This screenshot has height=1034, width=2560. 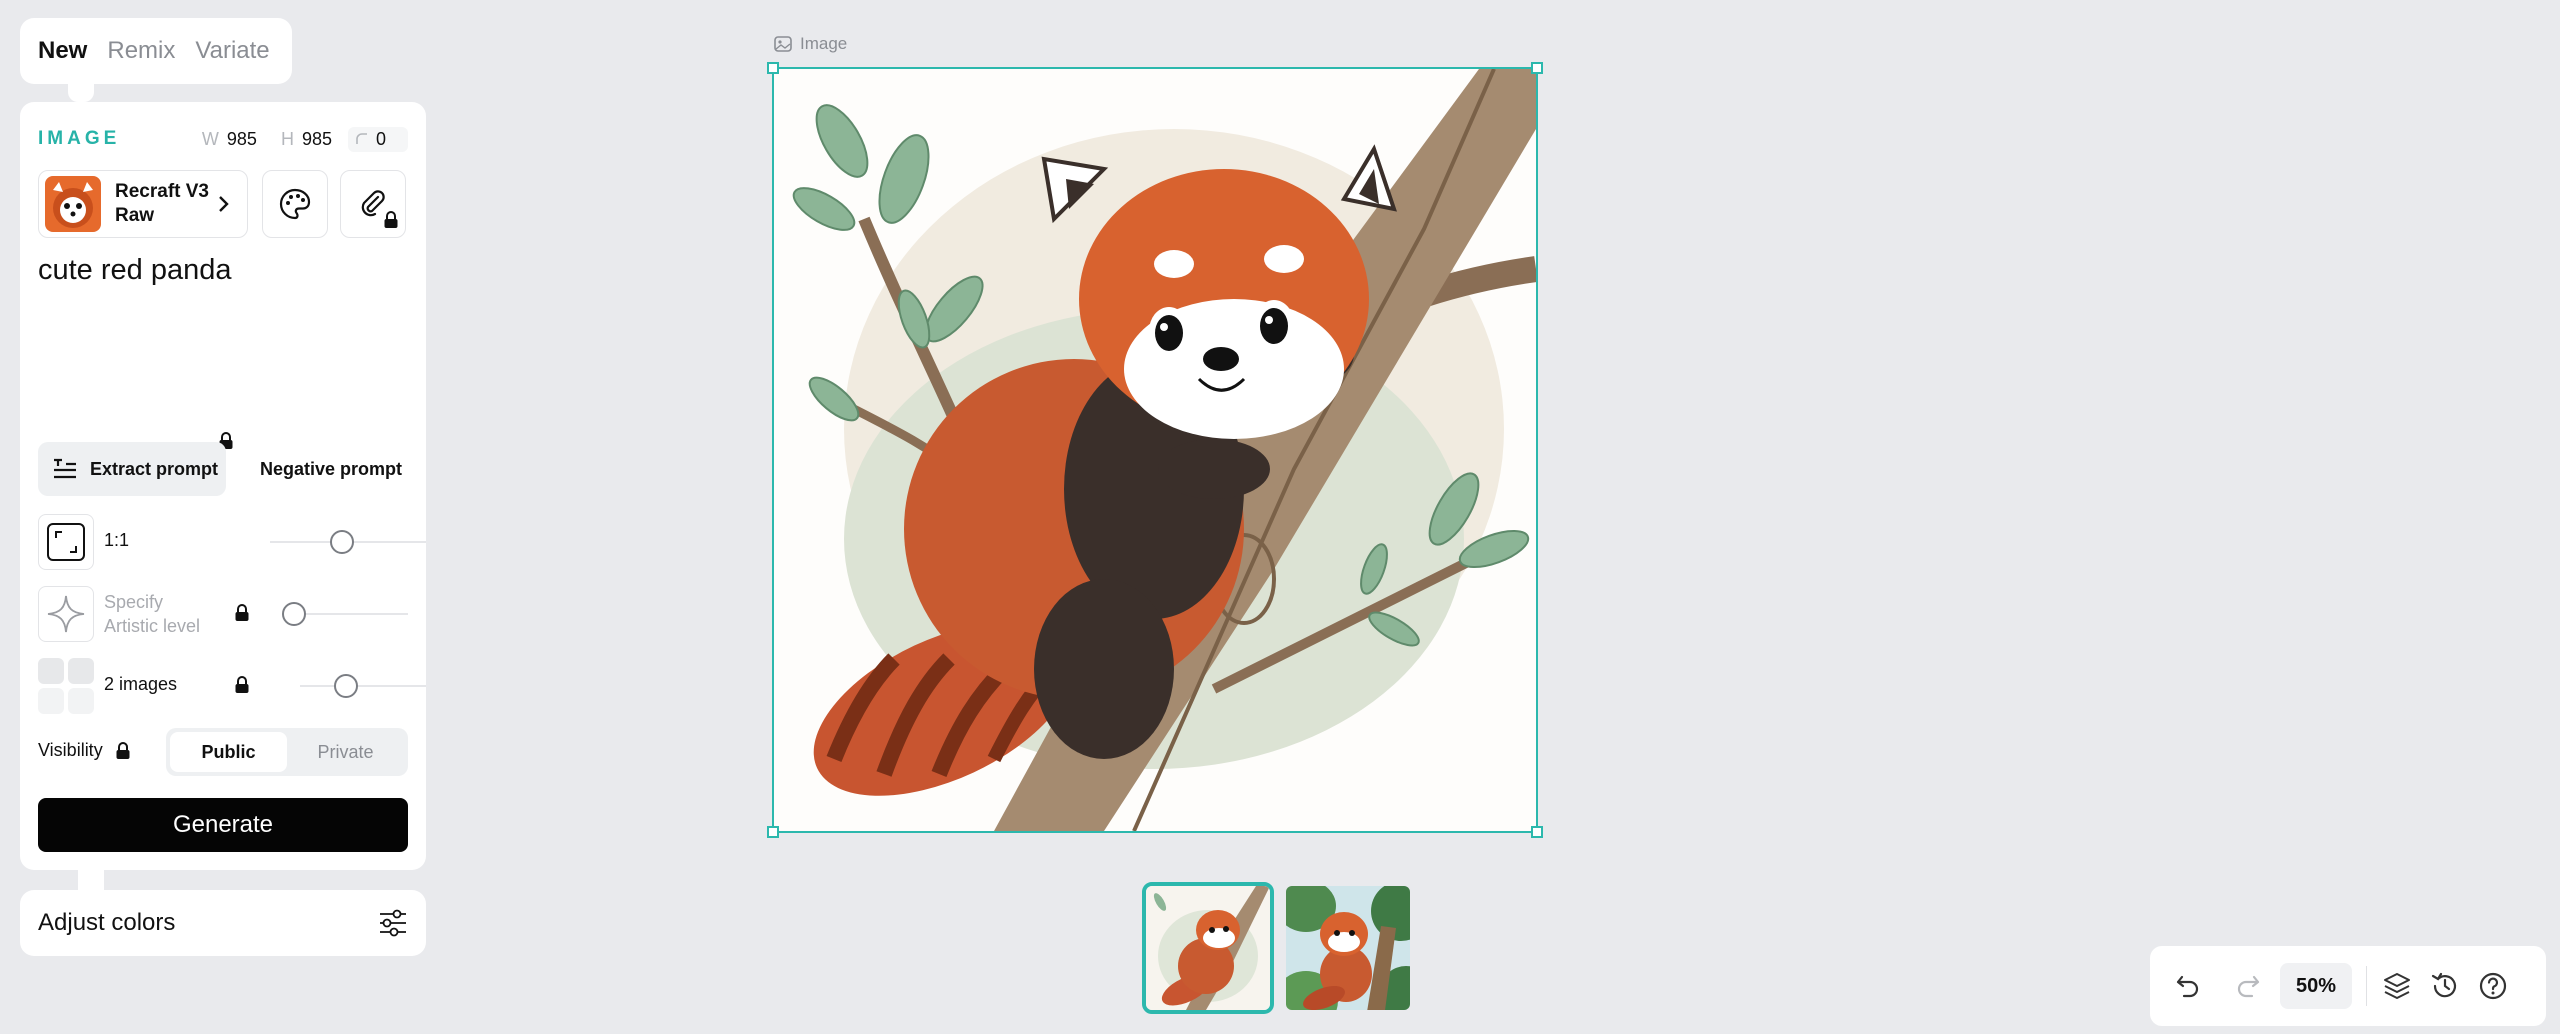 I want to click on corner-radius-field: 0, so click(x=378, y=139).